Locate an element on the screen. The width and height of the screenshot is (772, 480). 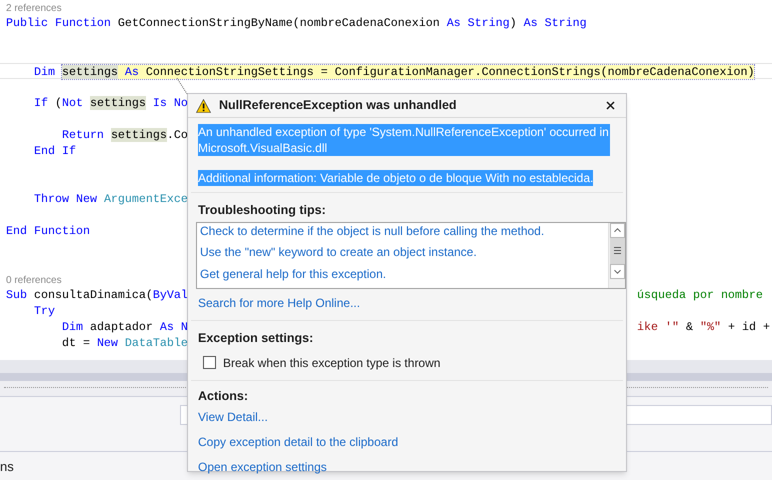
close-icon is located at coordinates (610, 105).